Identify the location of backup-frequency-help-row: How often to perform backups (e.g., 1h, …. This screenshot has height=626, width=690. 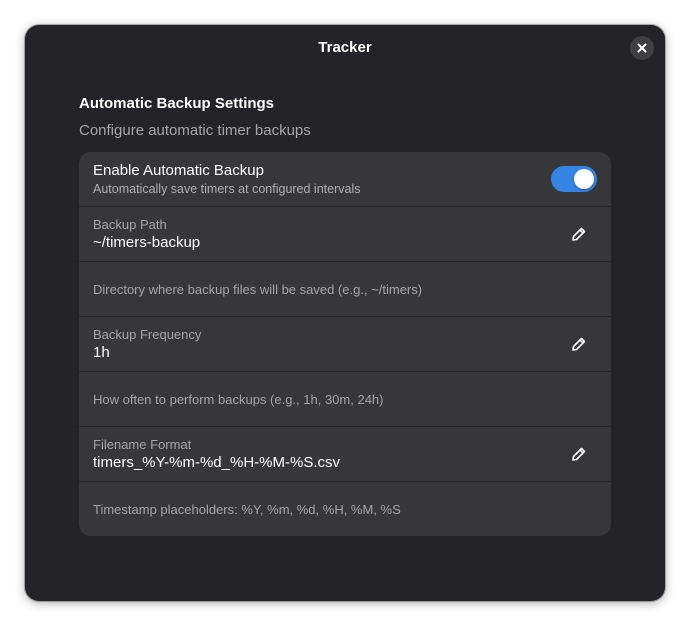
(345, 399).